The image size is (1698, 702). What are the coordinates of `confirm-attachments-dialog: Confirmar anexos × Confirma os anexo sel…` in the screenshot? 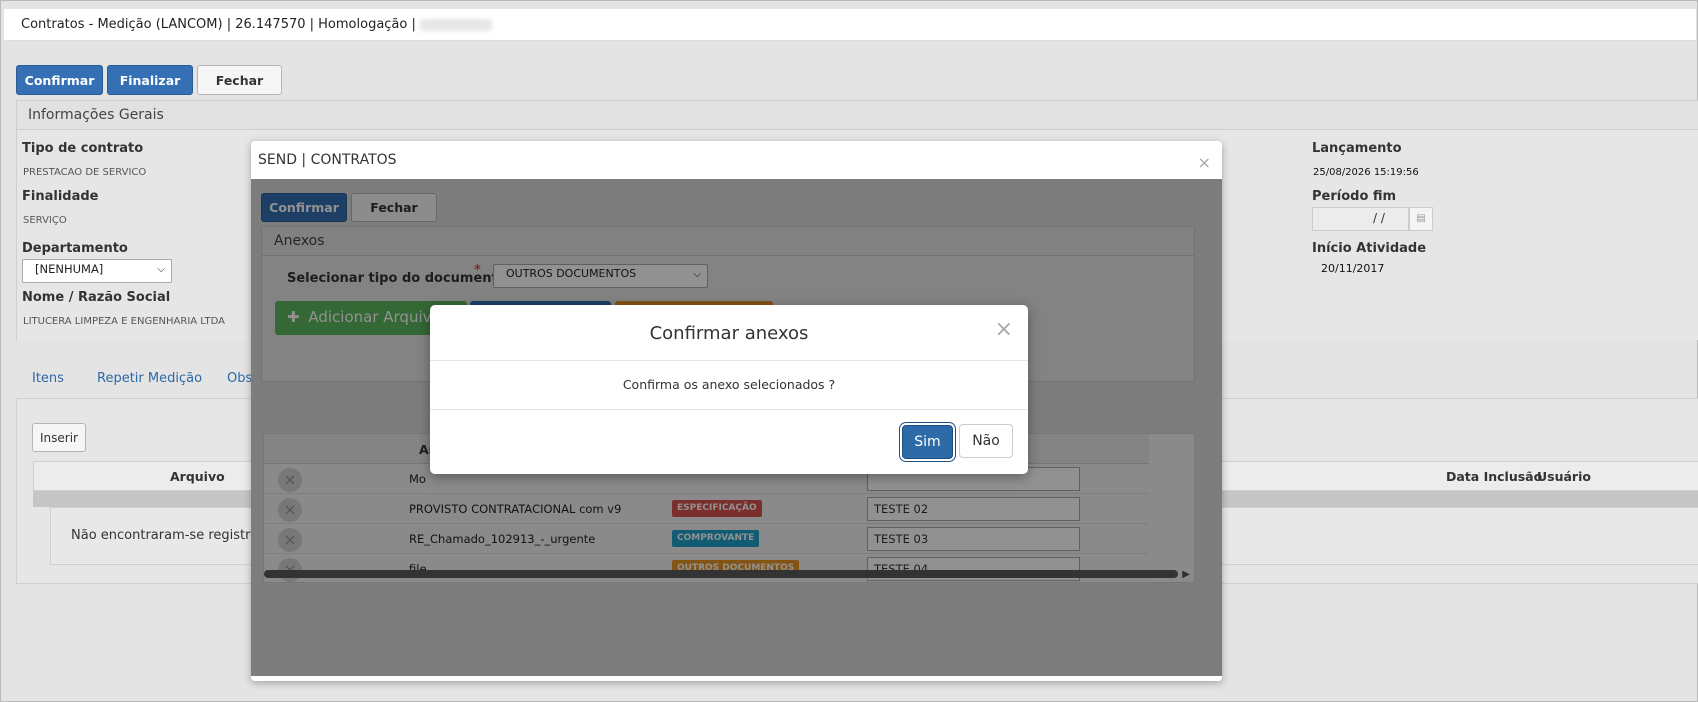 It's located at (729, 389).